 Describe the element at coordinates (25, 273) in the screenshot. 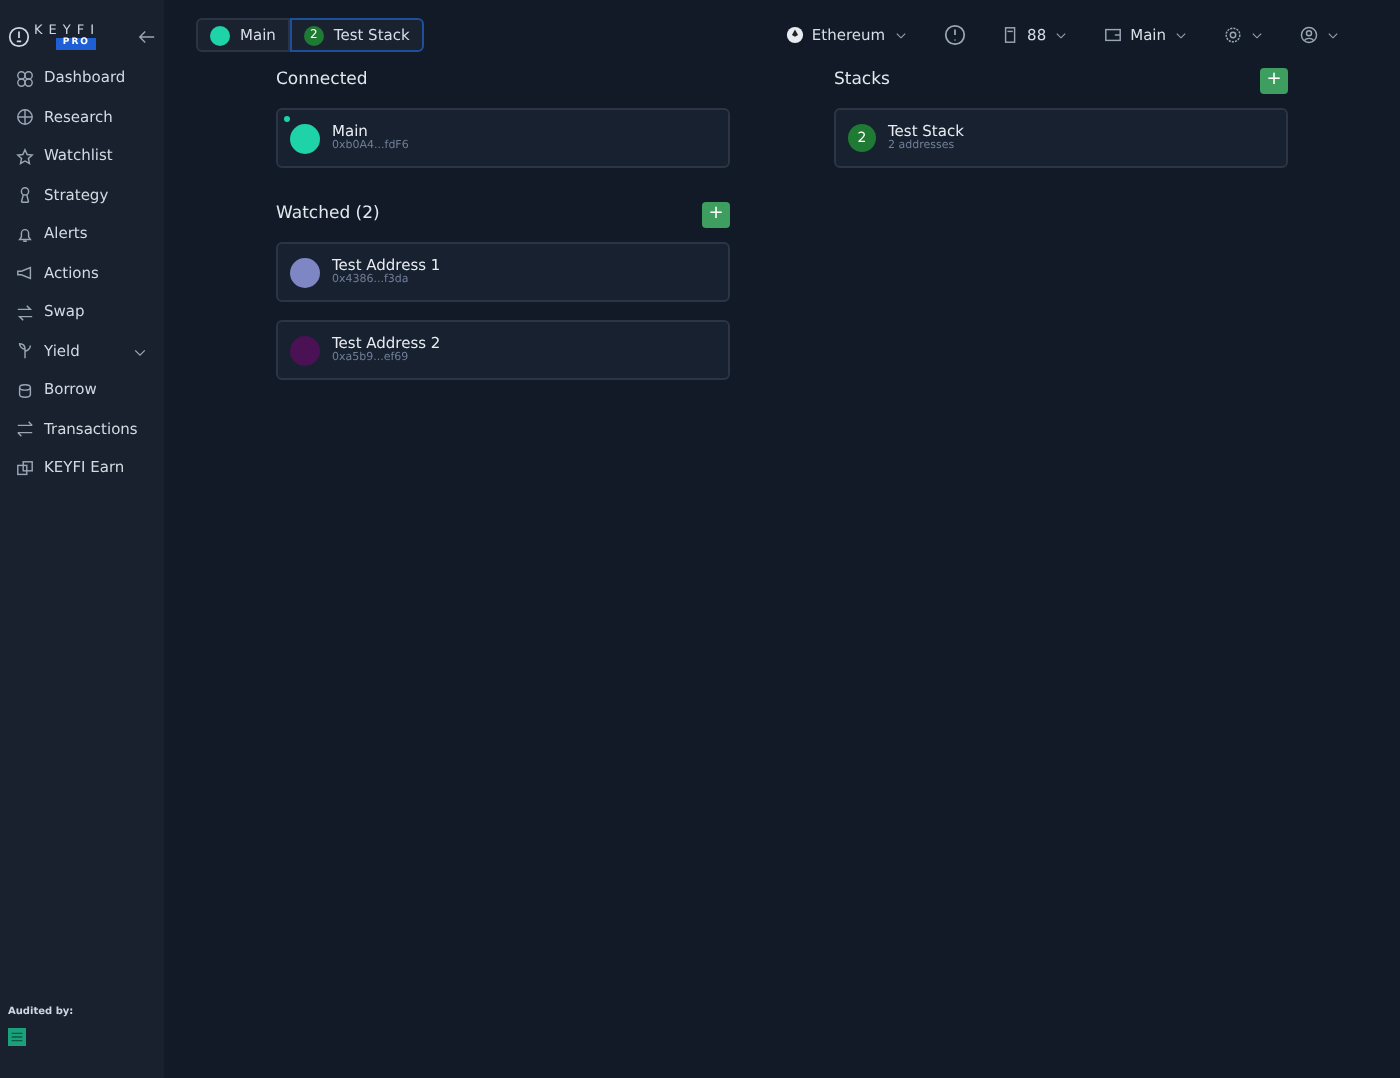

I see `megaphone-icon` at that location.